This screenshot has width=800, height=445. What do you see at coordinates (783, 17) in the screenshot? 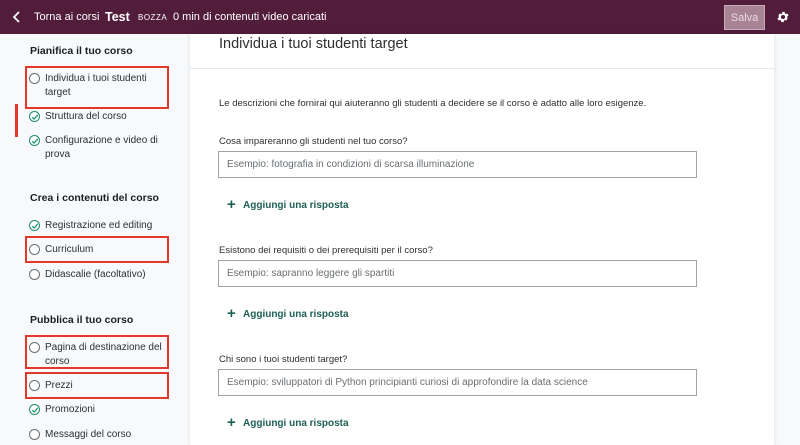
I see `gear-icon` at bounding box center [783, 17].